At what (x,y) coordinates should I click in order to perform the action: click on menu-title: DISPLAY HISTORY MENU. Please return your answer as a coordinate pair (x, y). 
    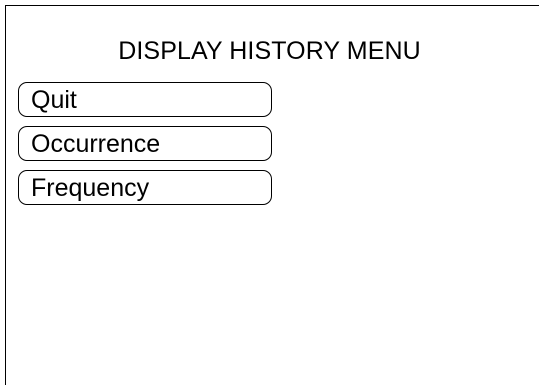
    Looking at the image, I should click on (269, 51).